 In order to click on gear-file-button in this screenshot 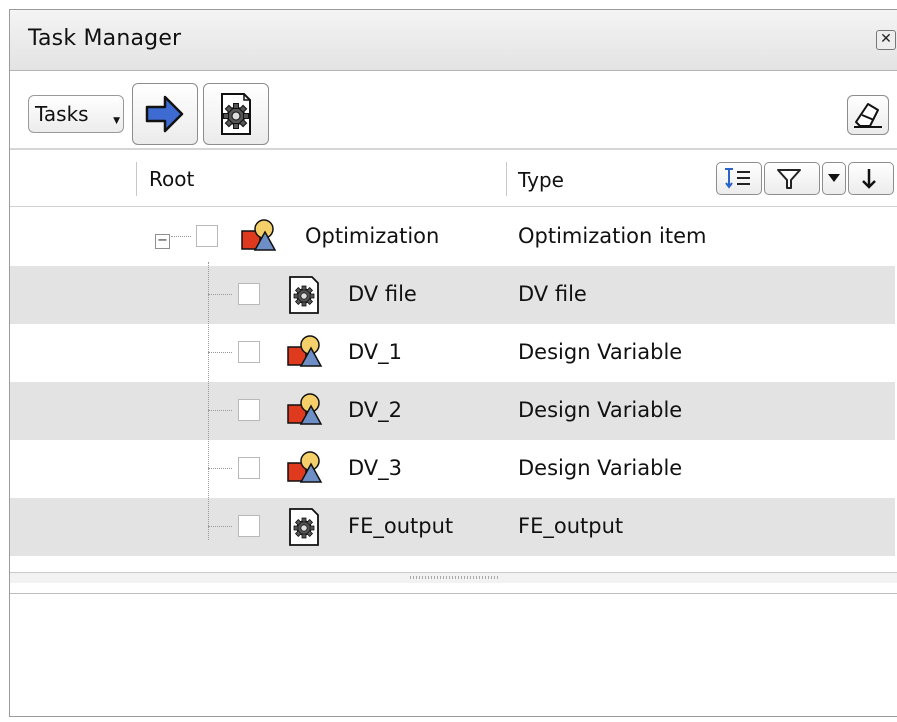, I will do `click(236, 114)`.